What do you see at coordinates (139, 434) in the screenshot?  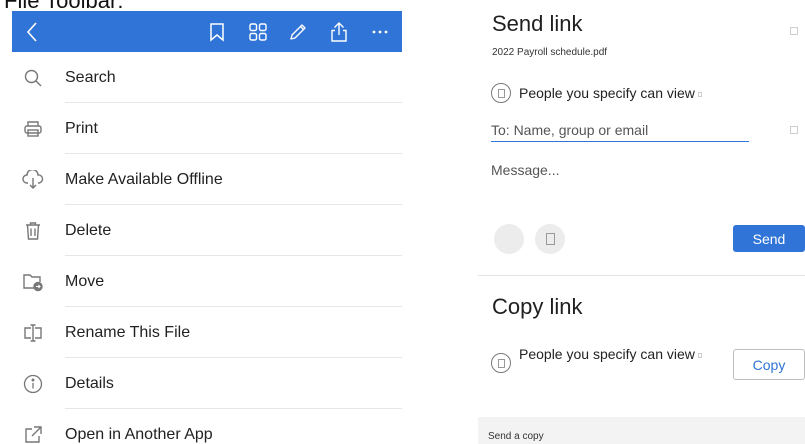 I see `menu-item-label: Open in Another App` at bounding box center [139, 434].